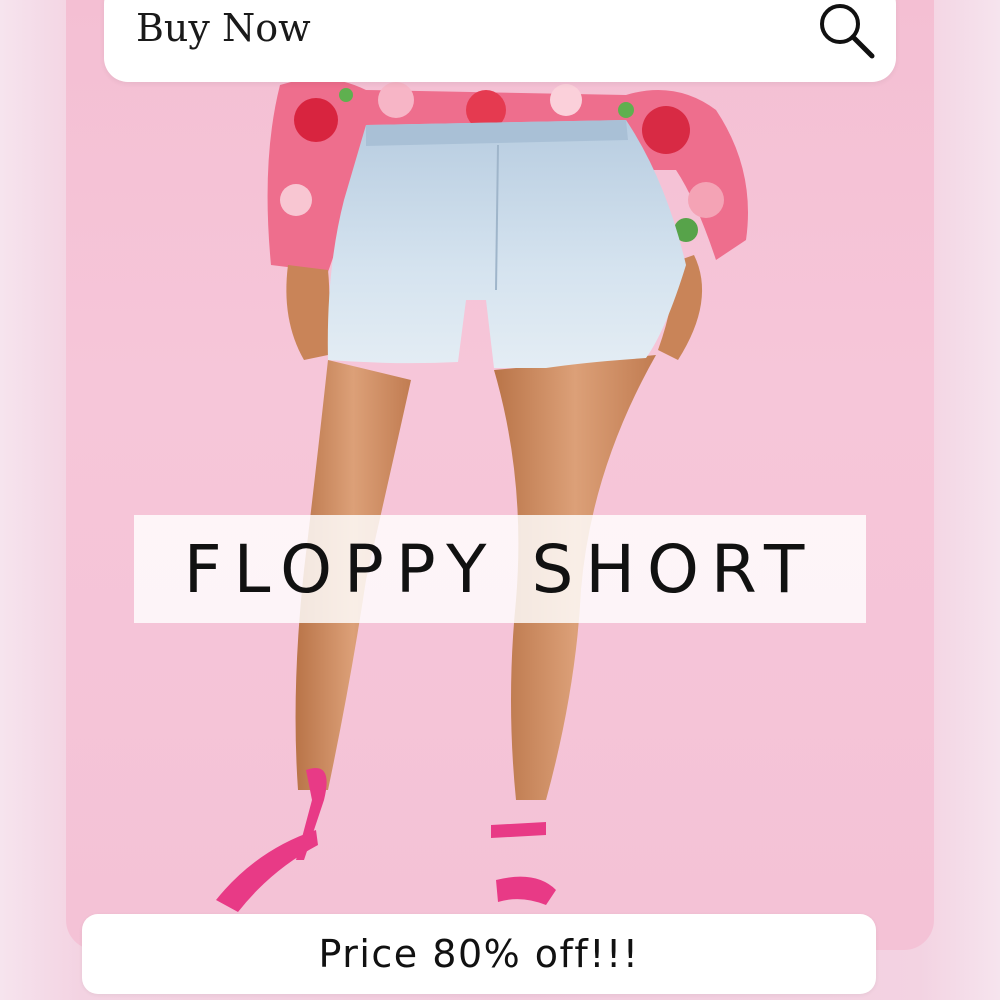  I want to click on search-bar: Buy Now, so click(500, 41).